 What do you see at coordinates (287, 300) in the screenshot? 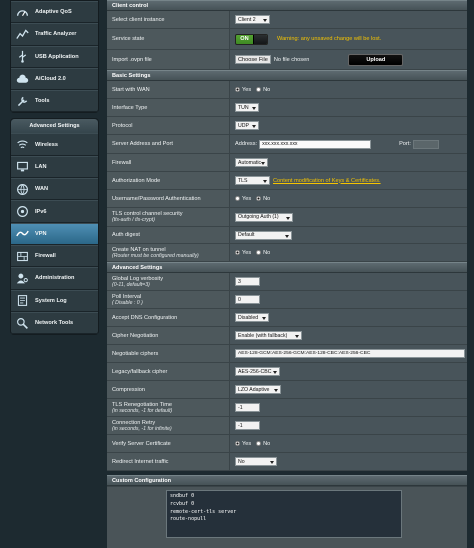
I see `poll-interval-row: Poll Interval ( Disable : 0 ) 0` at bounding box center [287, 300].